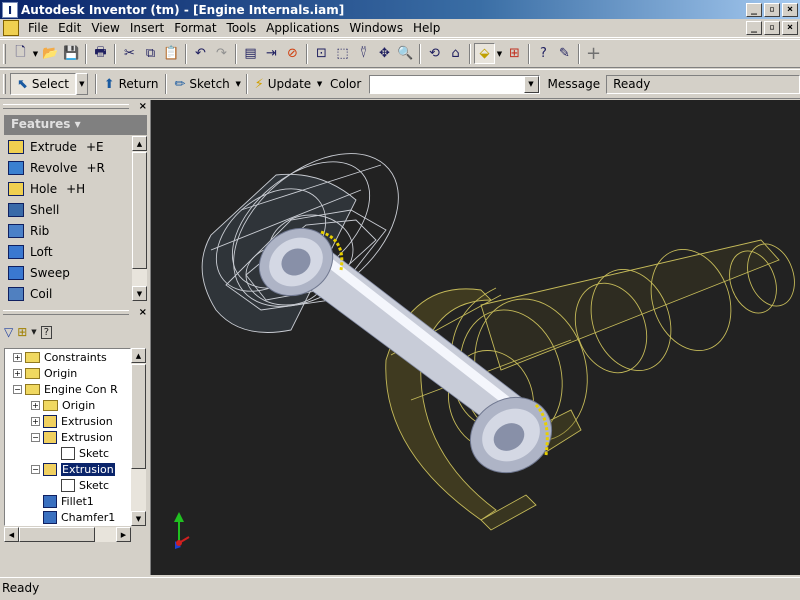  I want to click on add-toolbar-icon: +, so click(593, 53).